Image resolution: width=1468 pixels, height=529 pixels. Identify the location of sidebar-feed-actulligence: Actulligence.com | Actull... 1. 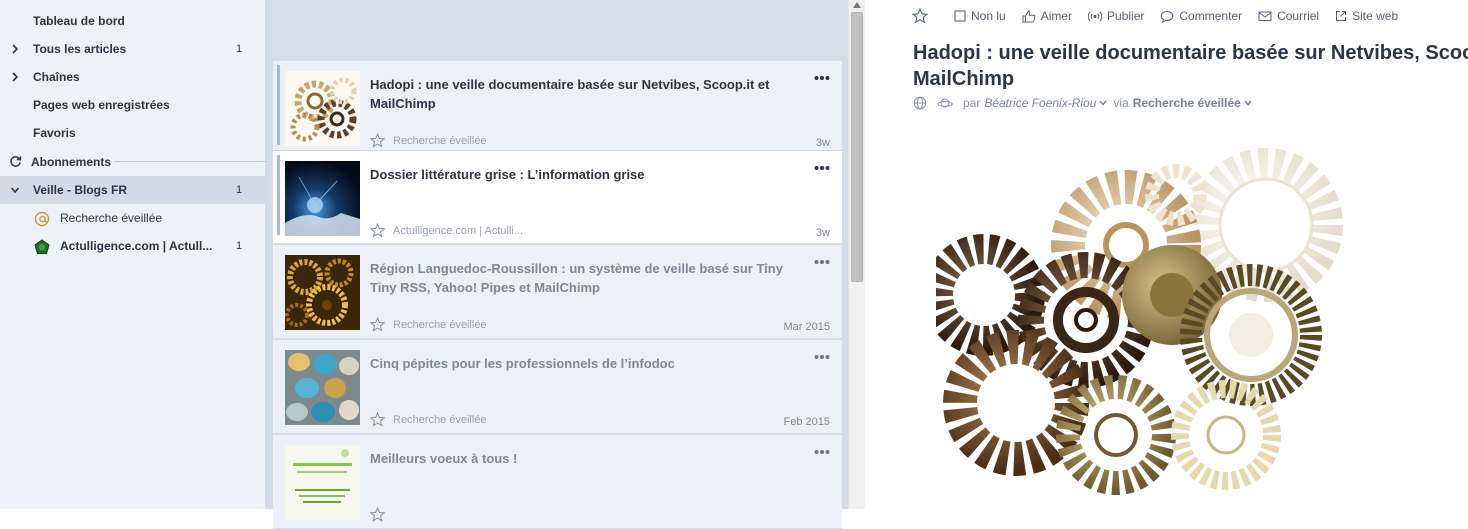
(133, 246).